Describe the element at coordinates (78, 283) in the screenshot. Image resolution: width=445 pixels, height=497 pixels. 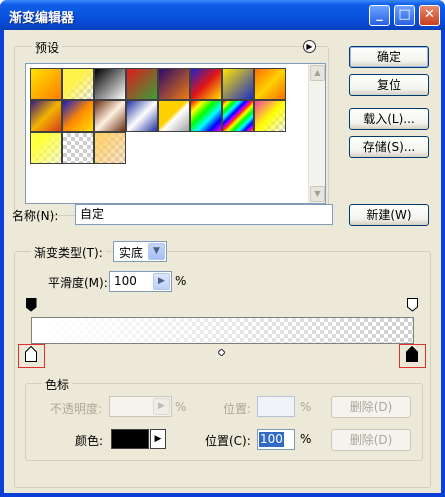
I see `smoothness-label: 平滑度(M):` at that location.